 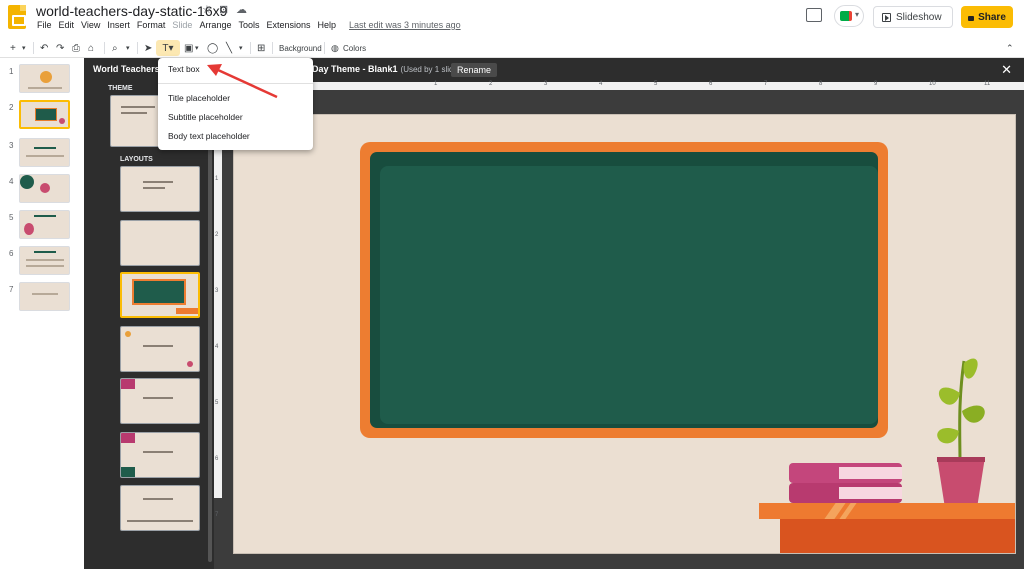 What do you see at coordinates (961, 480) in the screenshot?
I see `plant-pot` at bounding box center [961, 480].